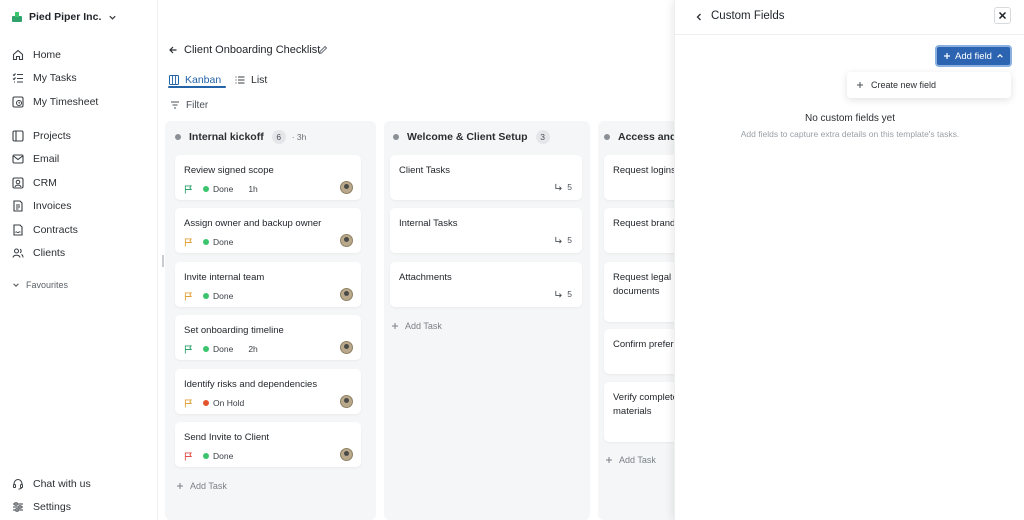  Describe the element at coordinates (80, 484) in the screenshot. I see `sidebar-item-chat: Chat with us` at that location.